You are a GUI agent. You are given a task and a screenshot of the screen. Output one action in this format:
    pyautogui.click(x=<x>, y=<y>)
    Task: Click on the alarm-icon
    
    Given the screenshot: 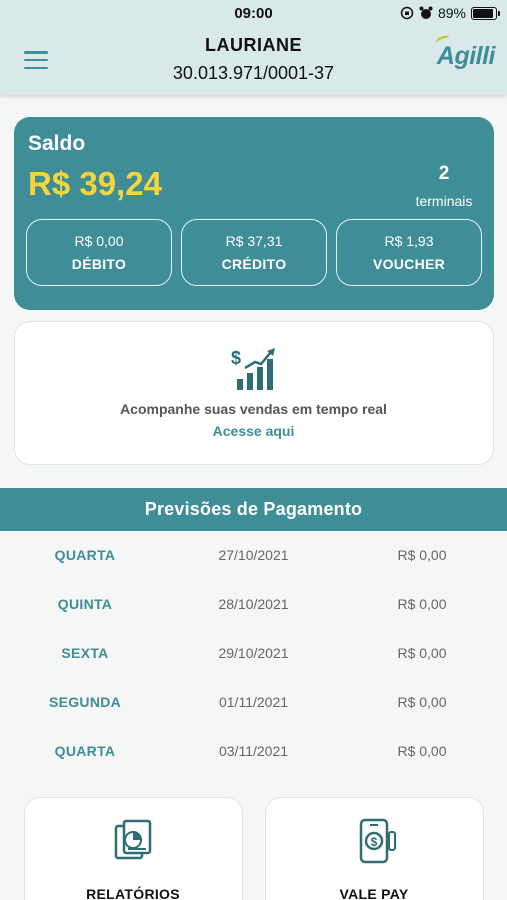 What is the action you would take?
    pyautogui.click(x=426, y=12)
    